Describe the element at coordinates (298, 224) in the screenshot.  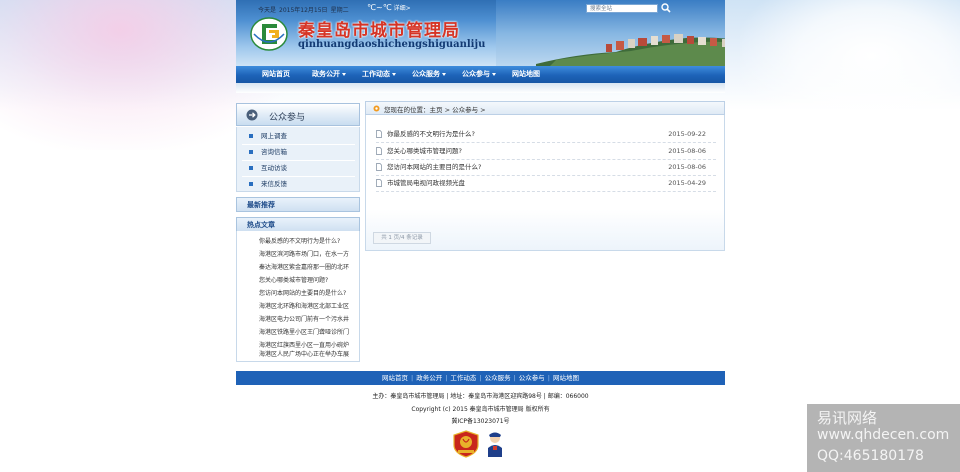
I see `hot-articles-header: 热点文章` at that location.